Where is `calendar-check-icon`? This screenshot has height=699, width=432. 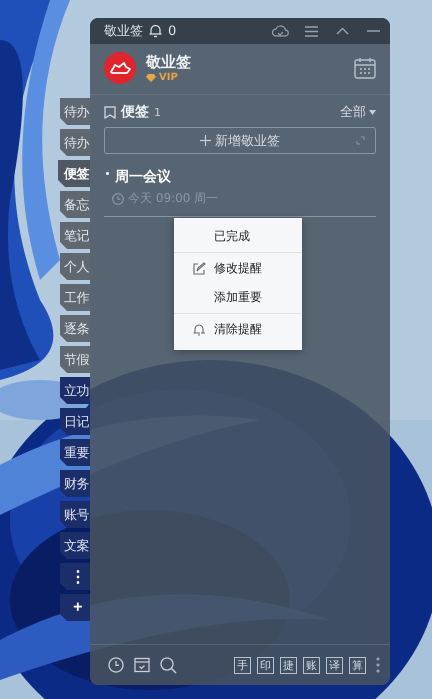 calendar-check-icon is located at coordinates (142, 665).